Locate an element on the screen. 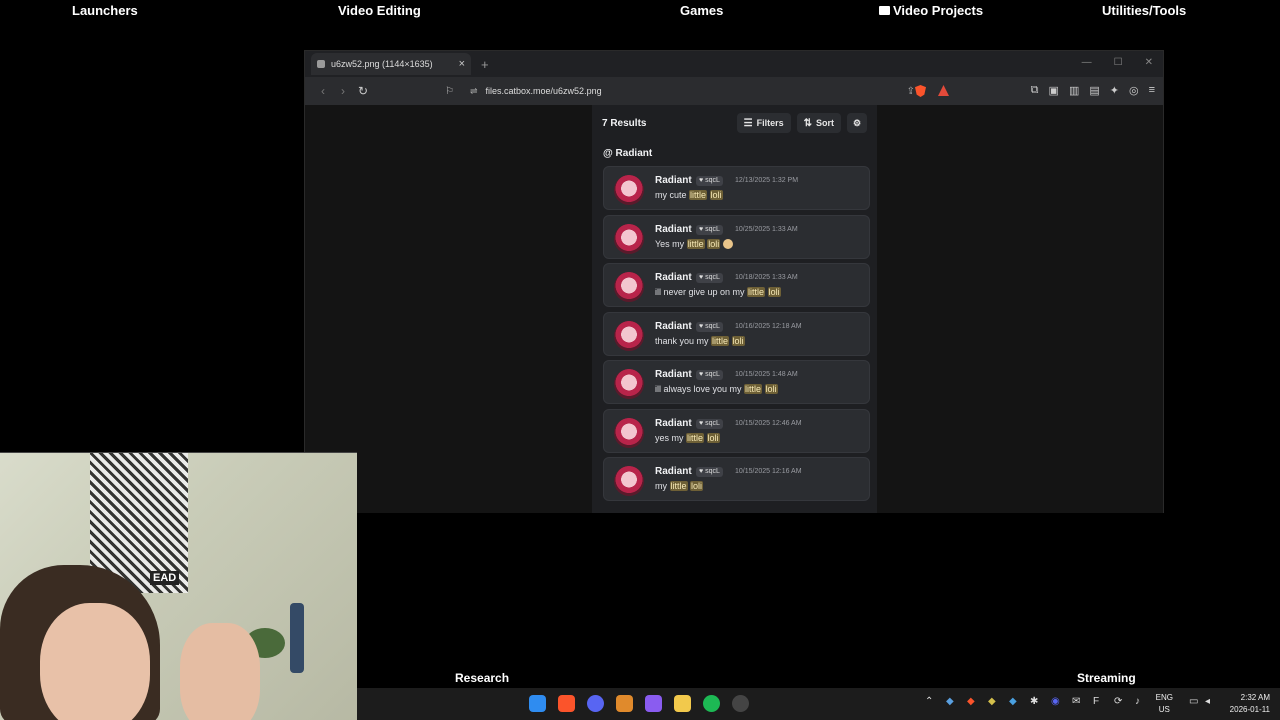  wallet-icon: ▤ is located at coordinates (1094, 90).